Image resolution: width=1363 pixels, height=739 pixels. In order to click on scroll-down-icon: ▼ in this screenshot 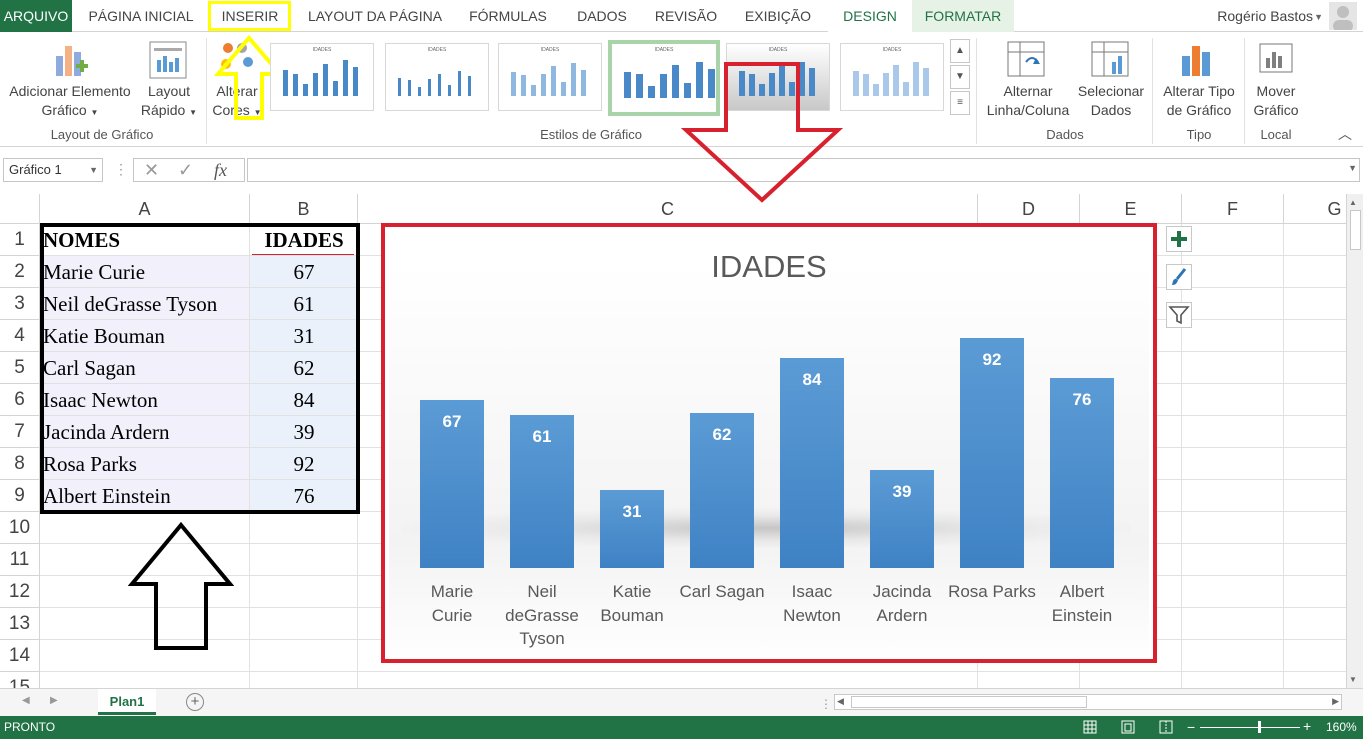, I will do `click(1353, 679)`.